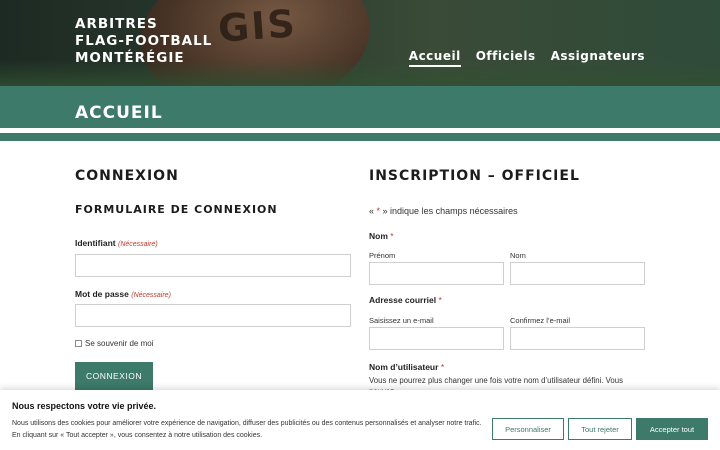  I want to click on register-username-label-text: Nom d’utilisateur, so click(404, 367).